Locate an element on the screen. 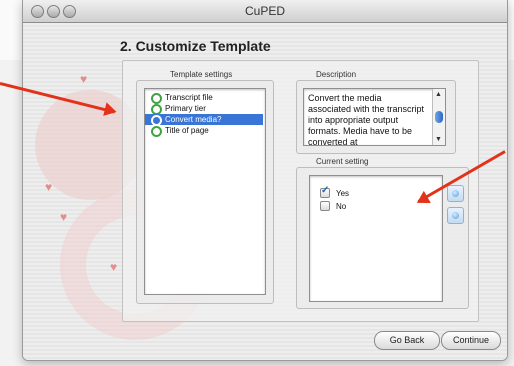 The image size is (514, 366). option-label: Yes is located at coordinates (343, 193).